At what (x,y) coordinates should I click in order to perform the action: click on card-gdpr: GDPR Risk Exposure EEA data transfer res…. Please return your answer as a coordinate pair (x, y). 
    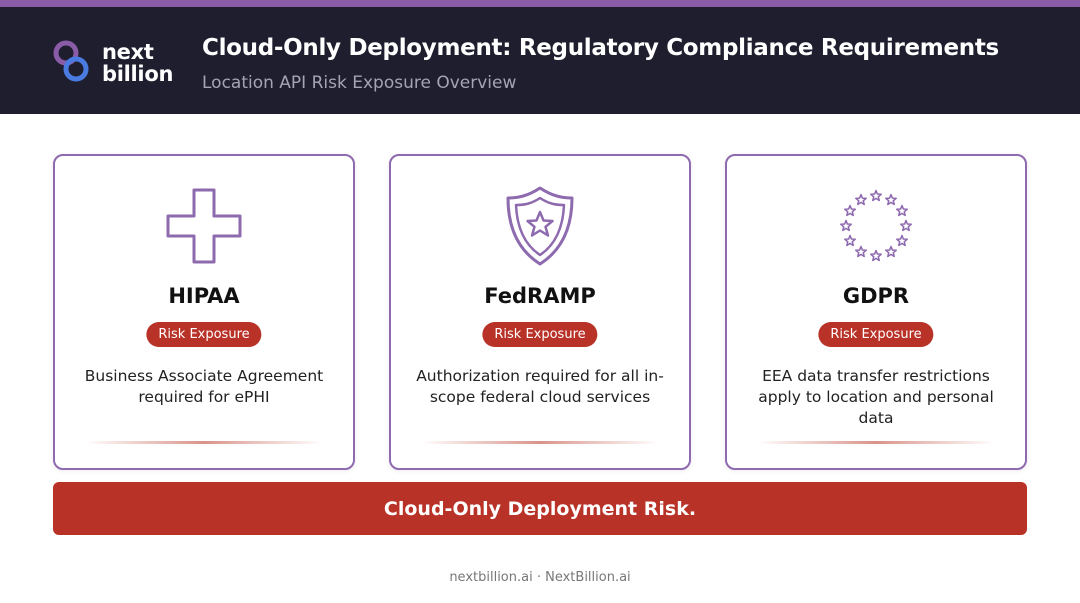
    Looking at the image, I should click on (876, 312).